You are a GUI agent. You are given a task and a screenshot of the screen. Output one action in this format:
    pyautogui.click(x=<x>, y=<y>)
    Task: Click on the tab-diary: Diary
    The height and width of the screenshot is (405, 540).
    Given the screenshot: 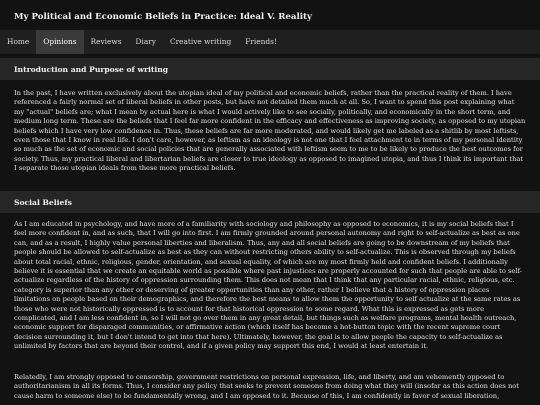 What is the action you would take?
    pyautogui.click(x=146, y=42)
    